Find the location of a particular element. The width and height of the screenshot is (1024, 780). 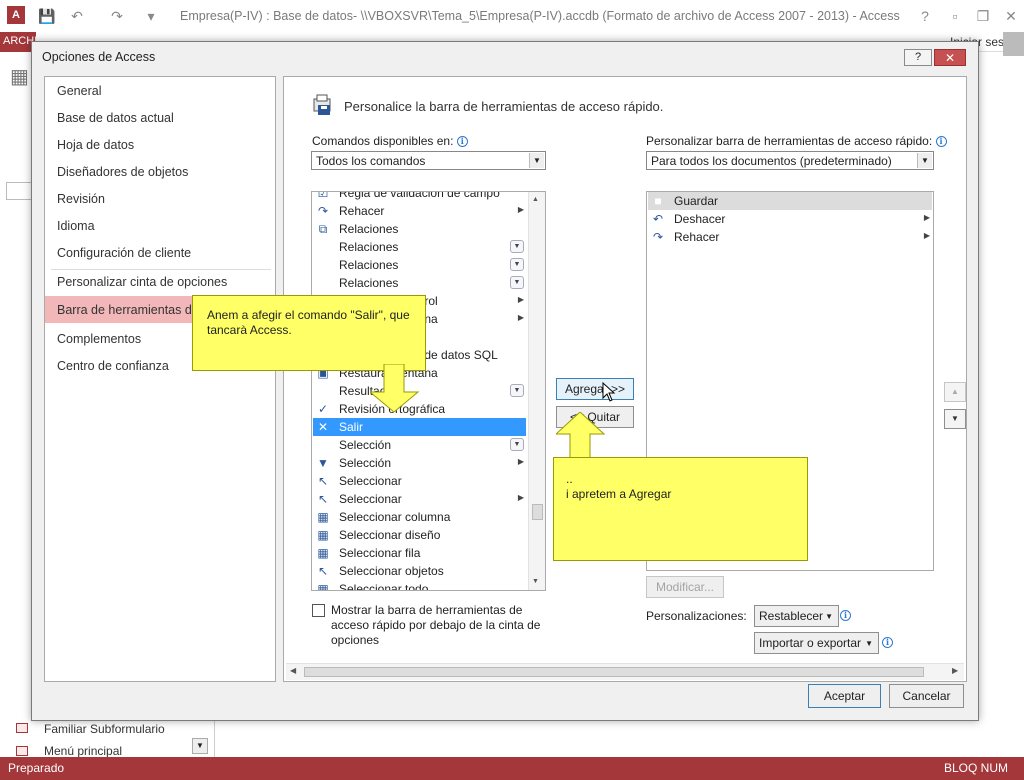

item-label: Seleccionar diseño is located at coordinates (390, 535).